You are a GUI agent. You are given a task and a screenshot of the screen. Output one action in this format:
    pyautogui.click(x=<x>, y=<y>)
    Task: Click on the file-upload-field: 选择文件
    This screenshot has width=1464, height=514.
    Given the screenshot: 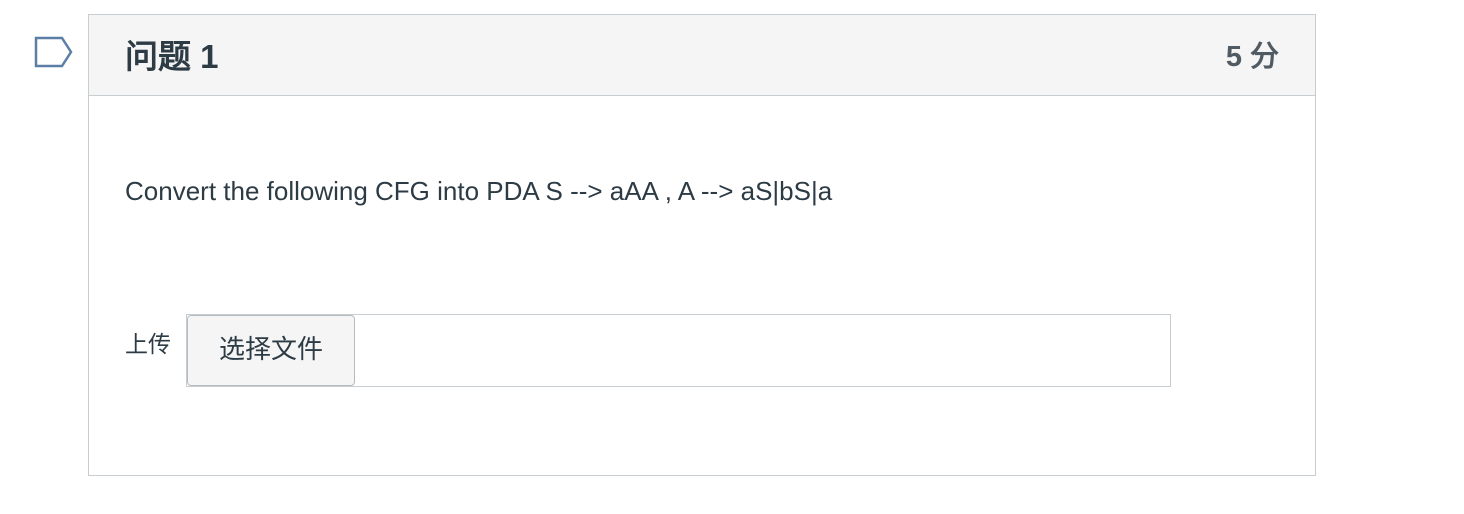 What is the action you would take?
    pyautogui.click(x=678, y=350)
    